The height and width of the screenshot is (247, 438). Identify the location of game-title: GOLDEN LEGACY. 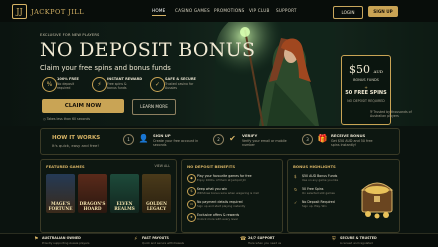
(156, 206).